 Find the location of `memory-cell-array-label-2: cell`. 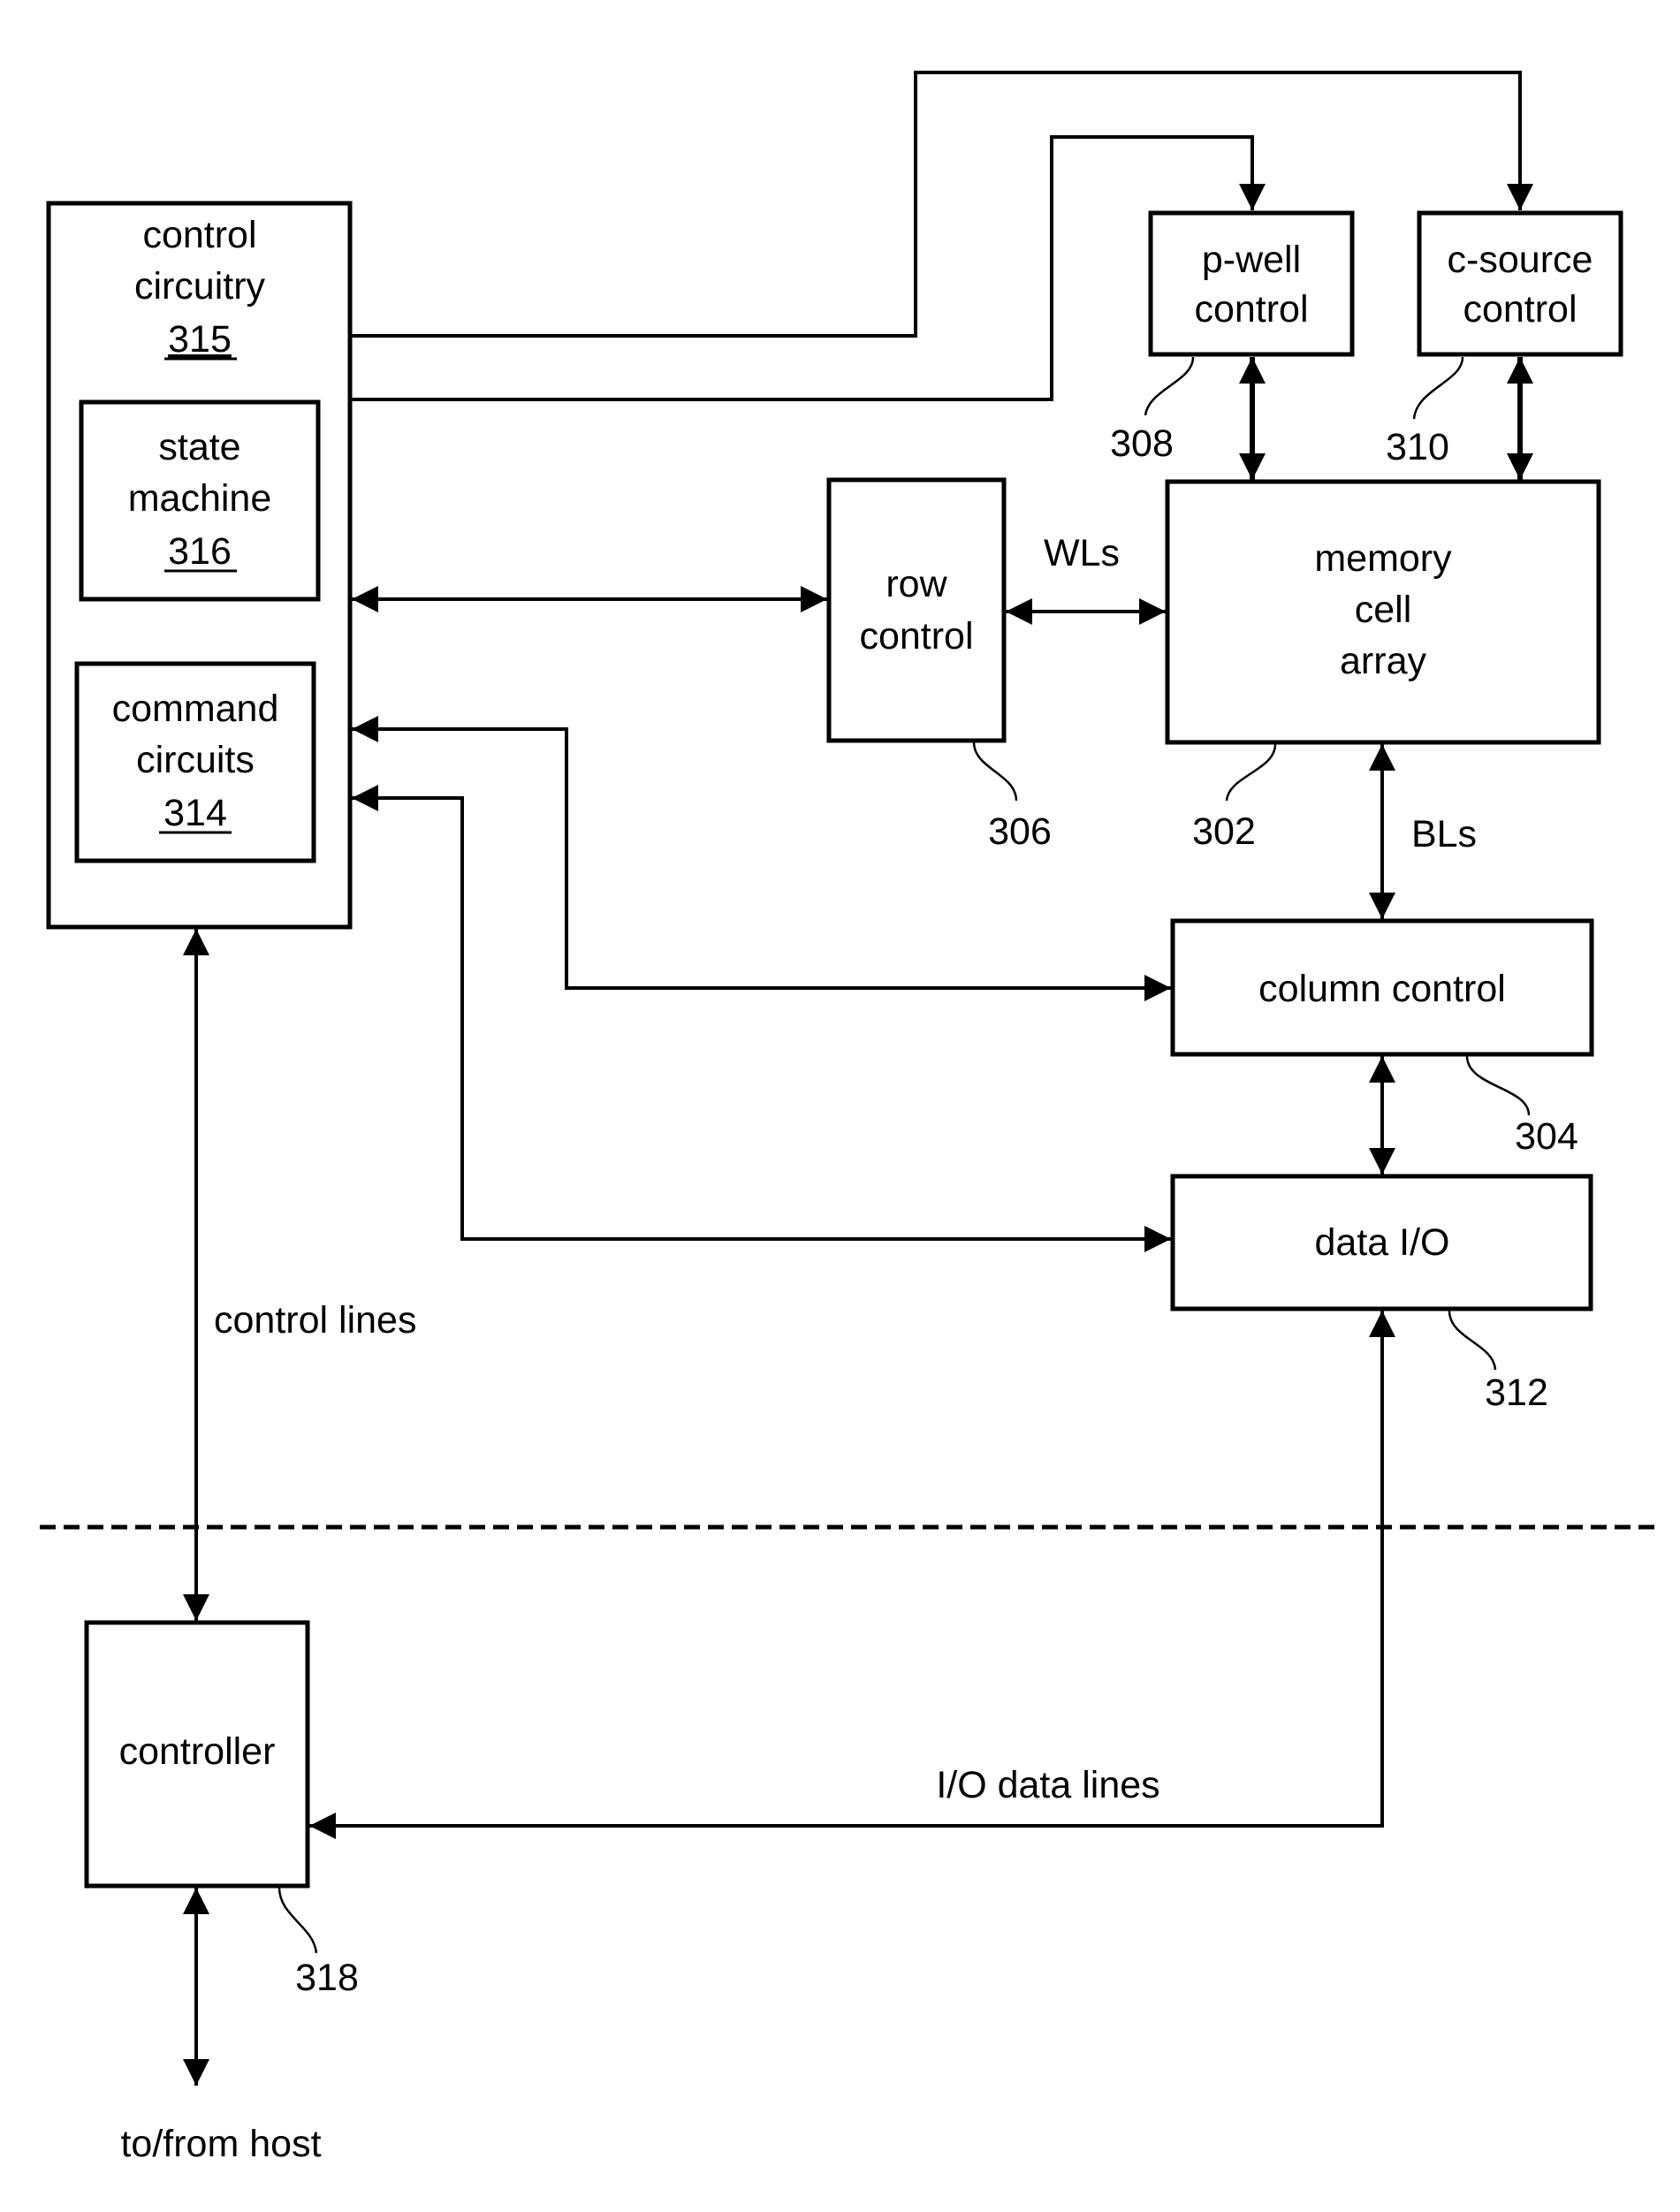

memory-cell-array-label-2: cell is located at coordinates (1383, 610).